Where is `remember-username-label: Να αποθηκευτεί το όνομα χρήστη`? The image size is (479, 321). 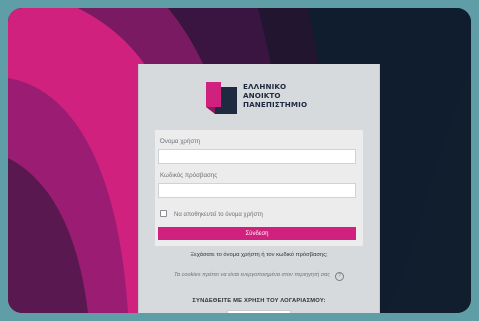 remember-username-label: Να αποθηκευτεί το όνομα χρήστη is located at coordinates (218, 215).